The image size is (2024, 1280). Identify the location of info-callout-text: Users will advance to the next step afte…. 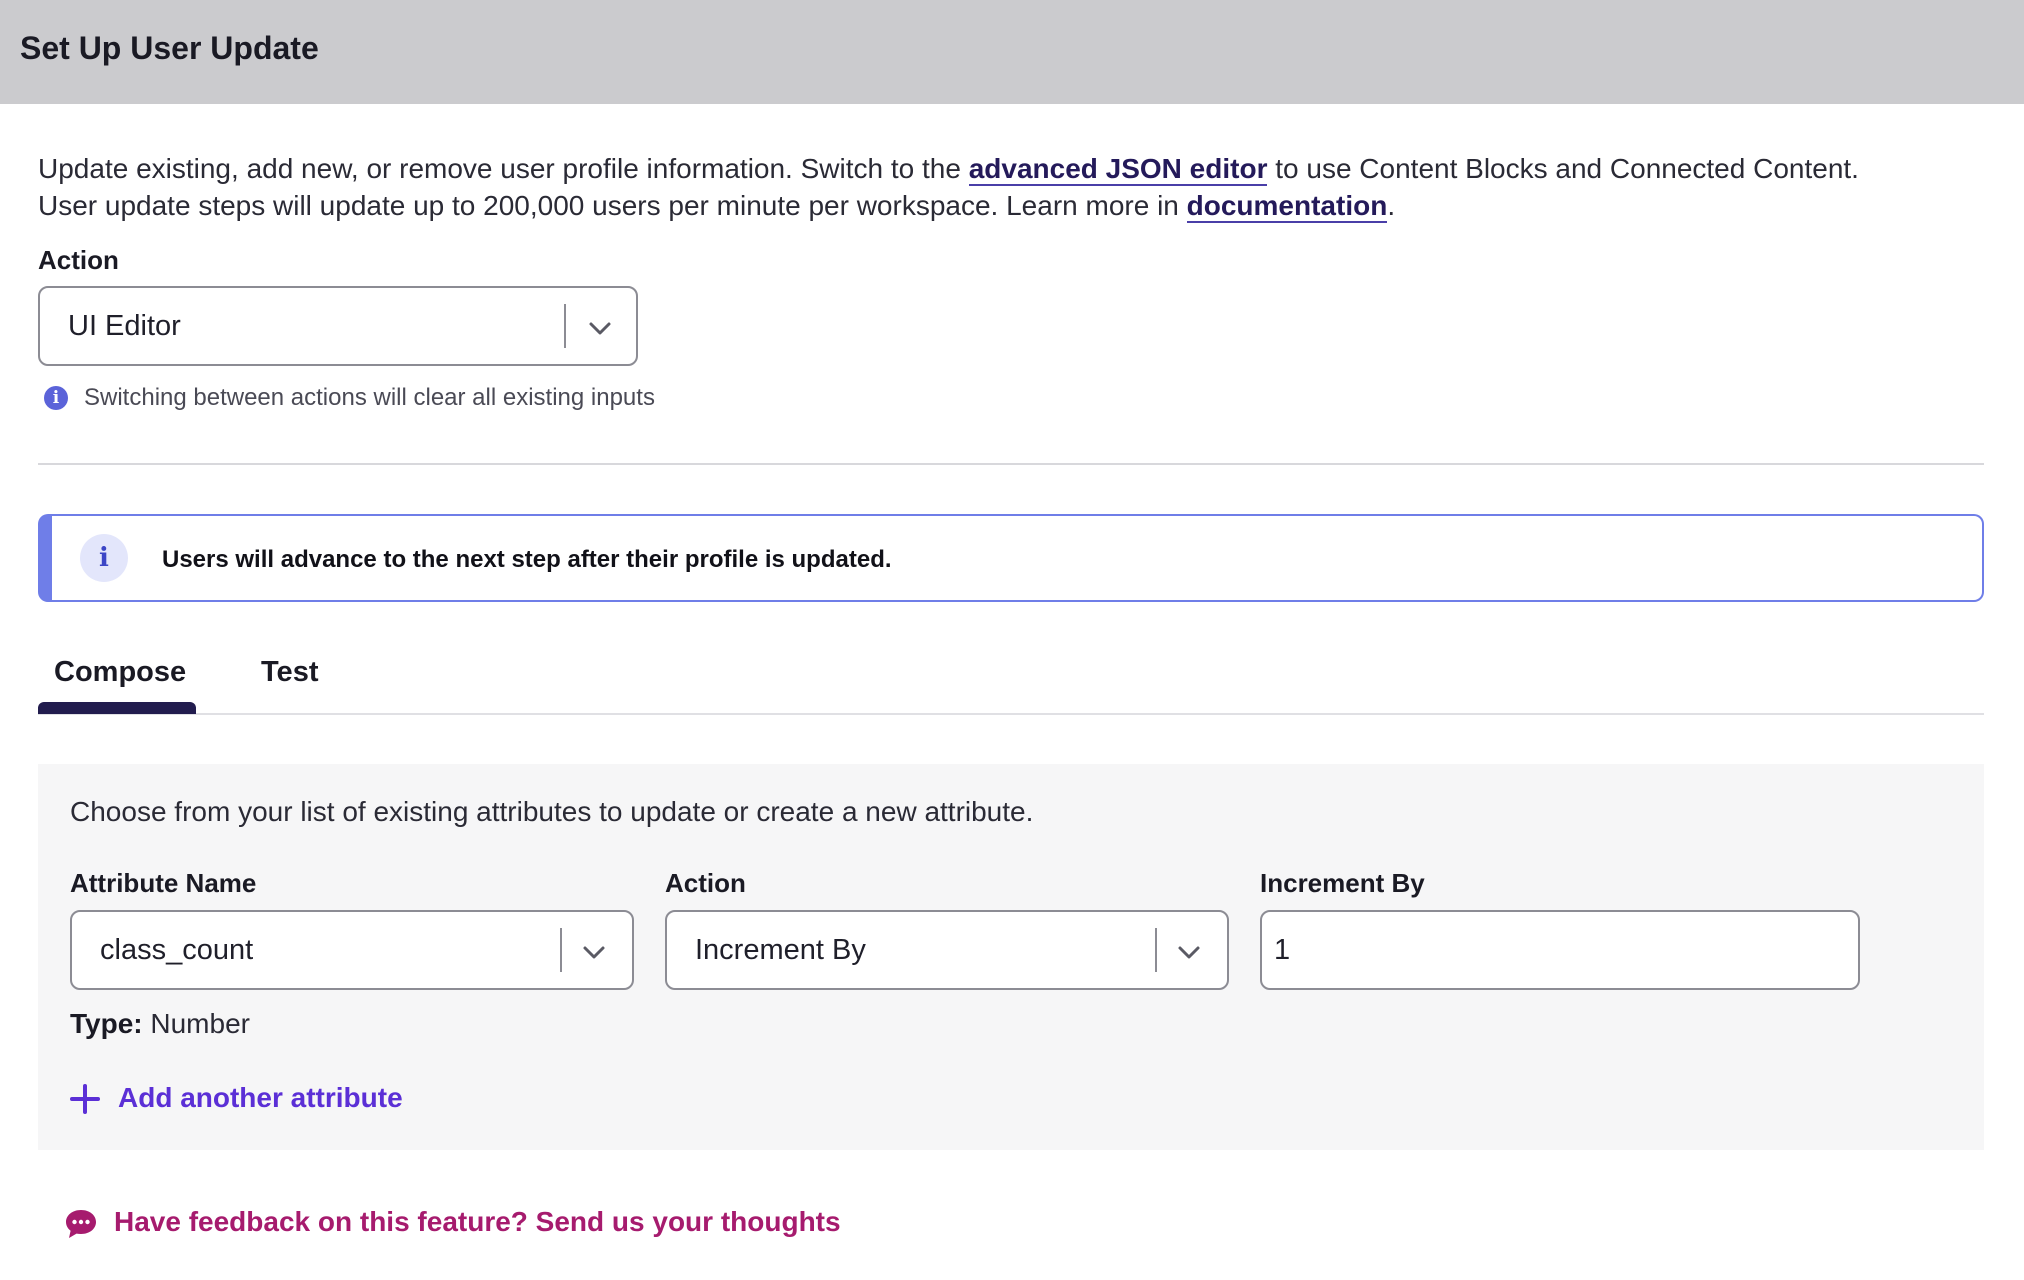
(527, 559).